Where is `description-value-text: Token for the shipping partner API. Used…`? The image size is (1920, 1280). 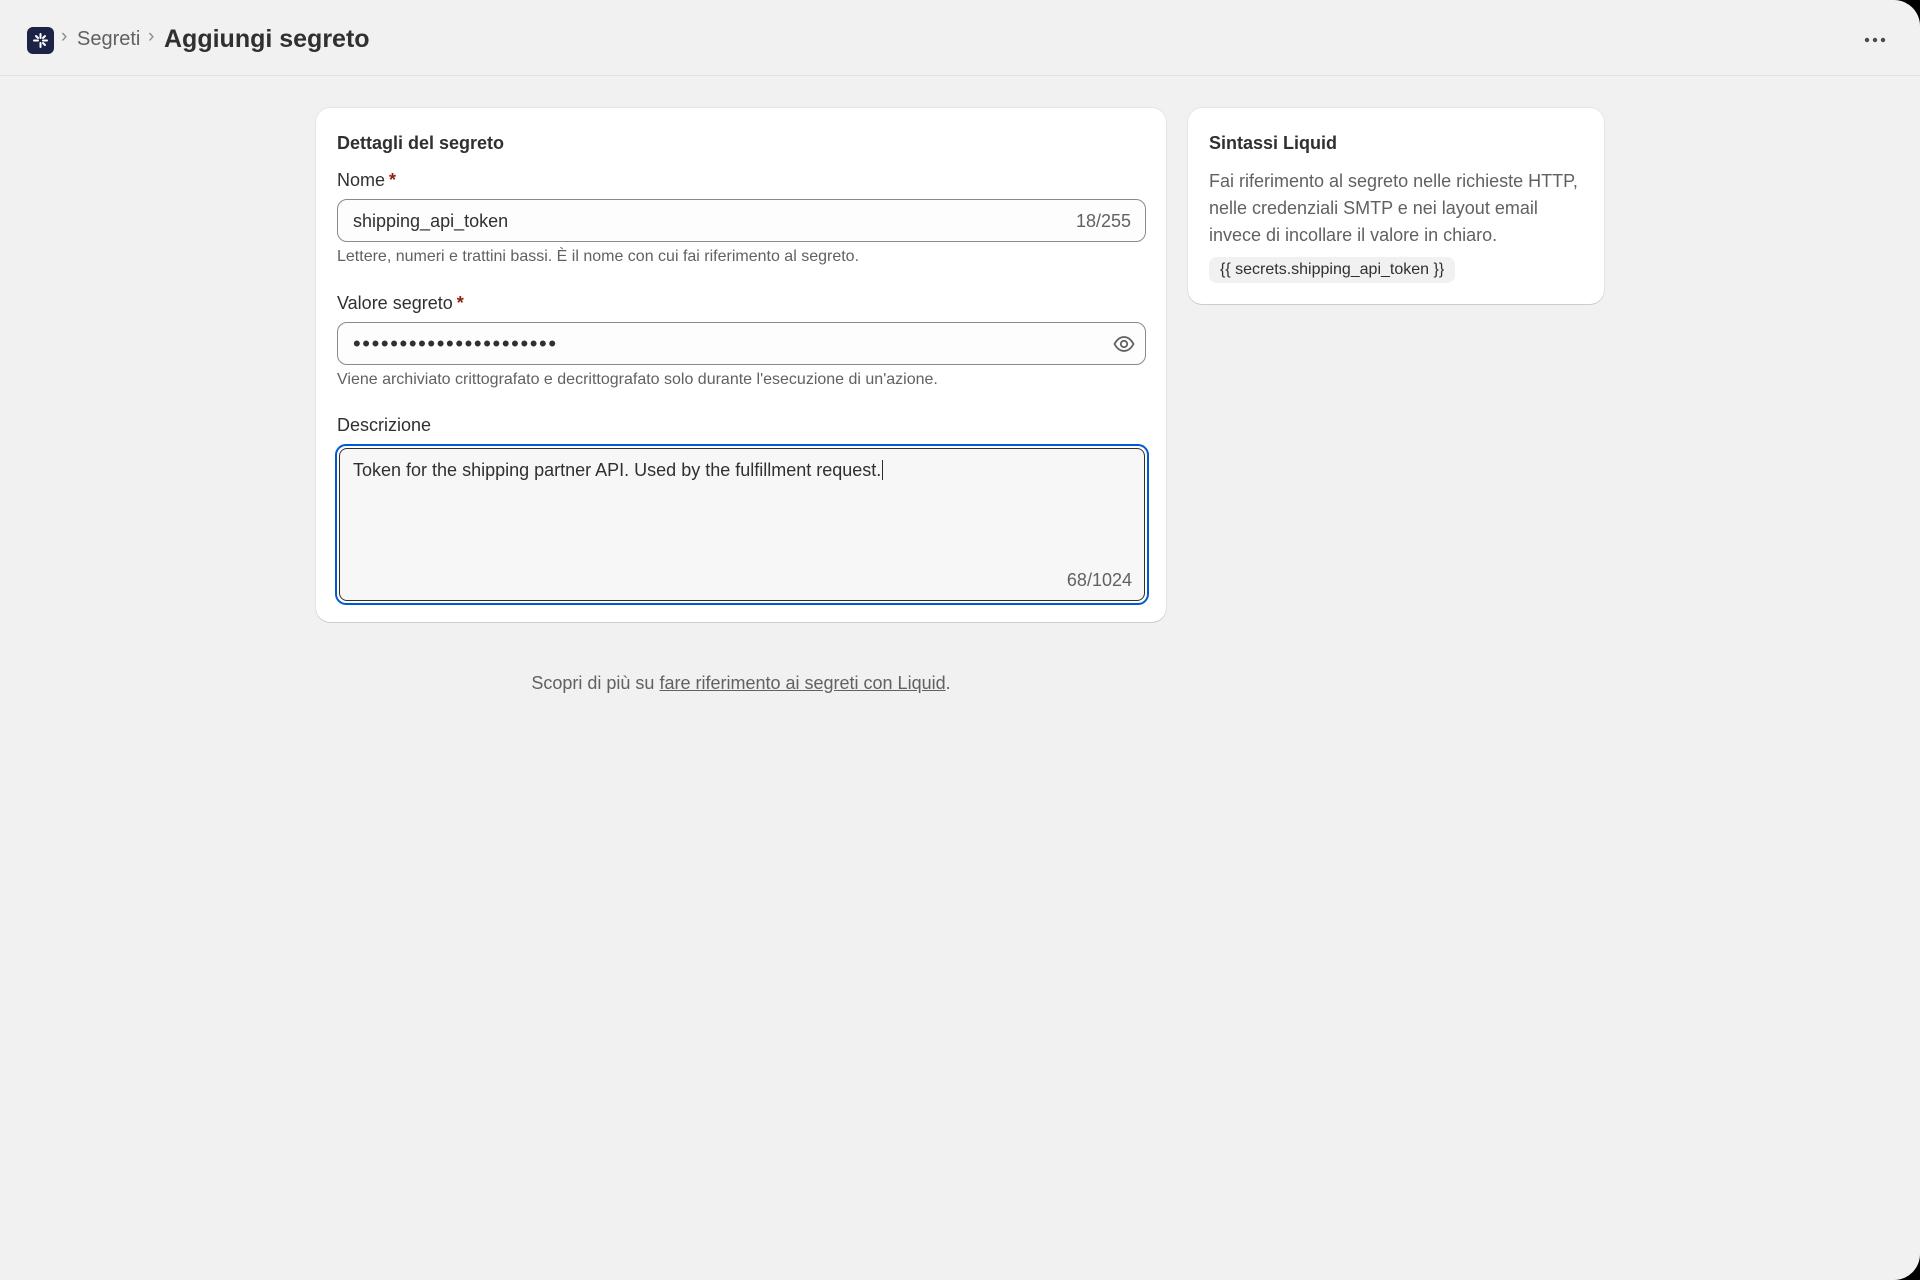
description-value-text: Token for the shipping partner API. Used… is located at coordinates (617, 470).